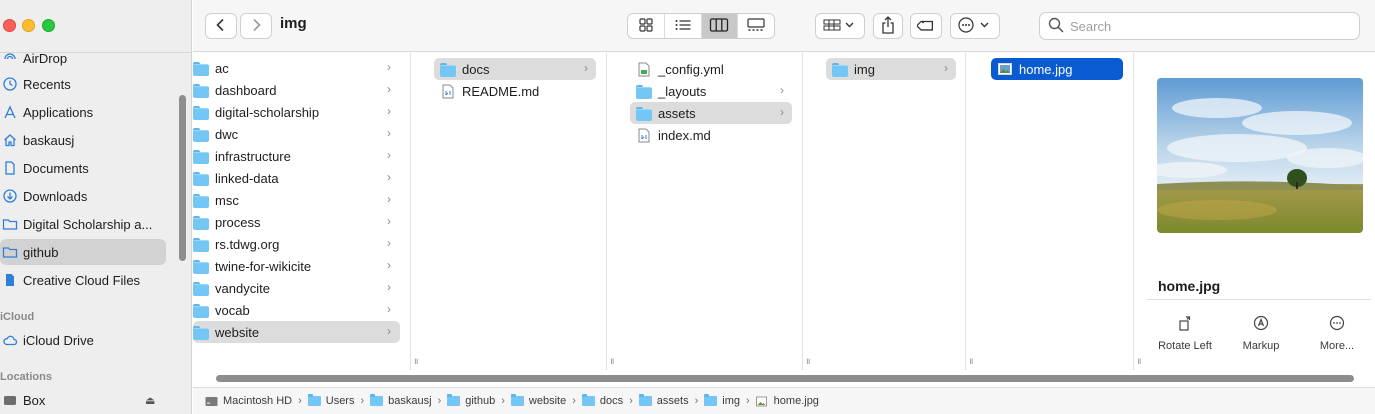 The height and width of the screenshot is (414, 1375). I want to click on list-item-selected: assets ›, so click(711, 113).